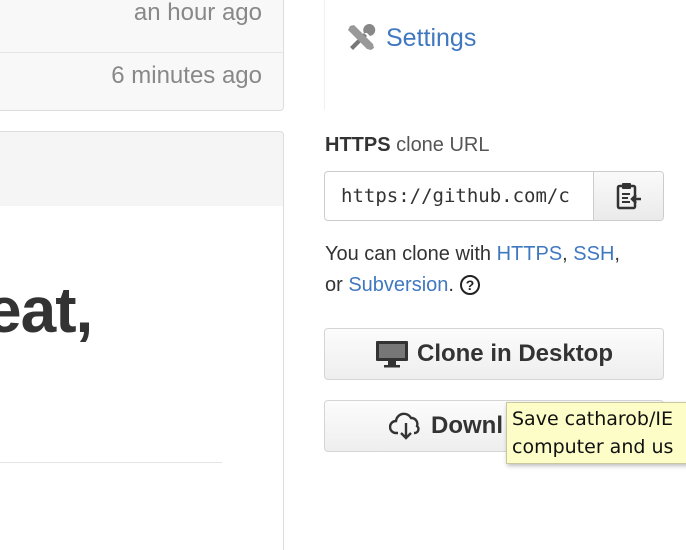 Image resolution: width=686 pixels, height=550 pixels. I want to click on settings-link: Settings, so click(411, 38).